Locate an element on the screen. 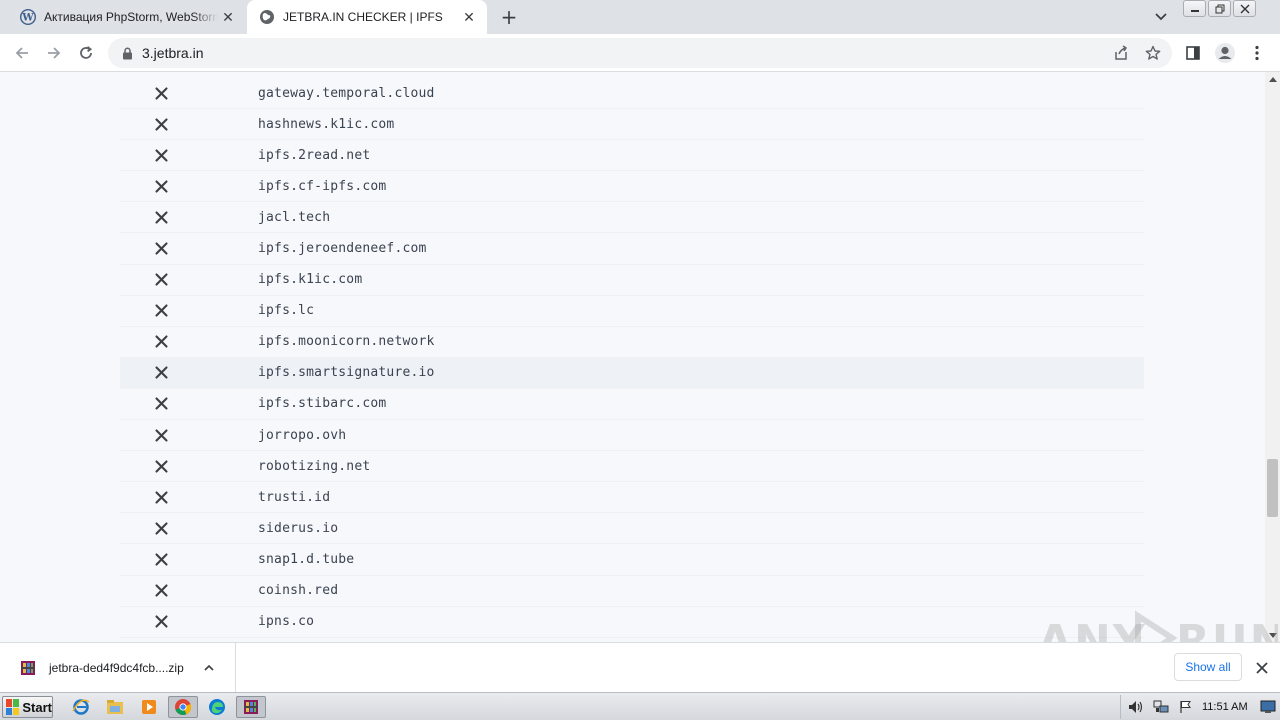  gateway-domain: ipns.co is located at coordinates (286, 622).